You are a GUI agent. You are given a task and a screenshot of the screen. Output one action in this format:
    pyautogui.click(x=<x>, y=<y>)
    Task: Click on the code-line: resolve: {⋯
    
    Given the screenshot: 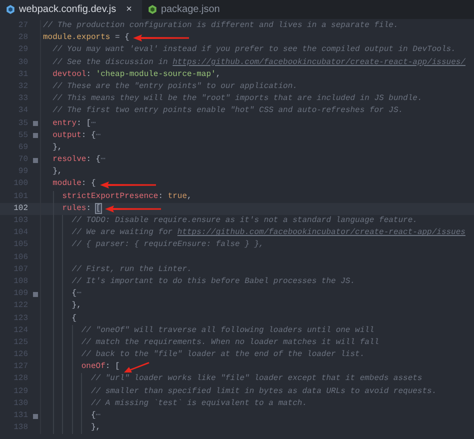 What is the action you would take?
    pyautogui.click(x=79, y=160)
    